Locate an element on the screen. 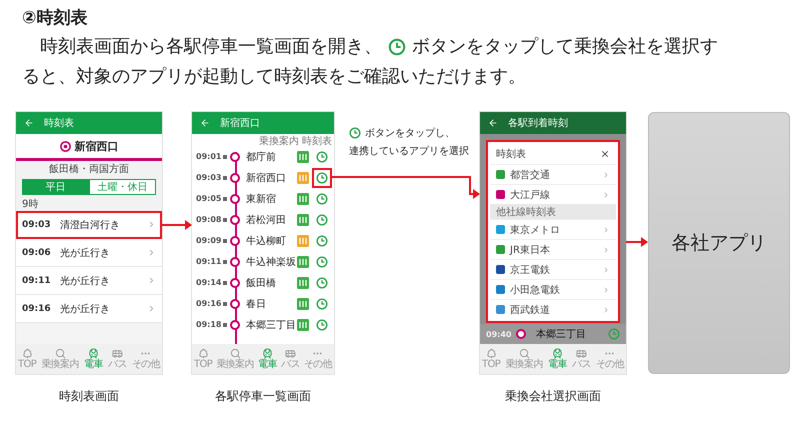  day-tab: 平日 is located at coordinates (55, 187).